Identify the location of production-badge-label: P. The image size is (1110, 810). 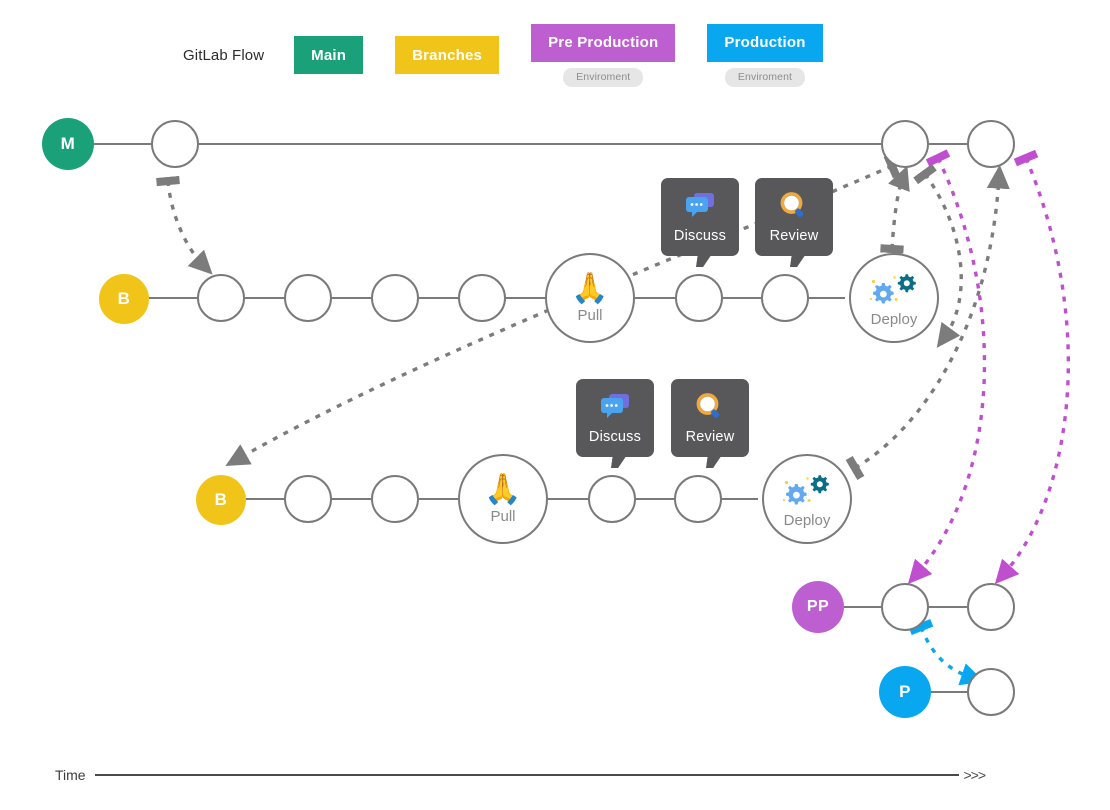
(905, 691).